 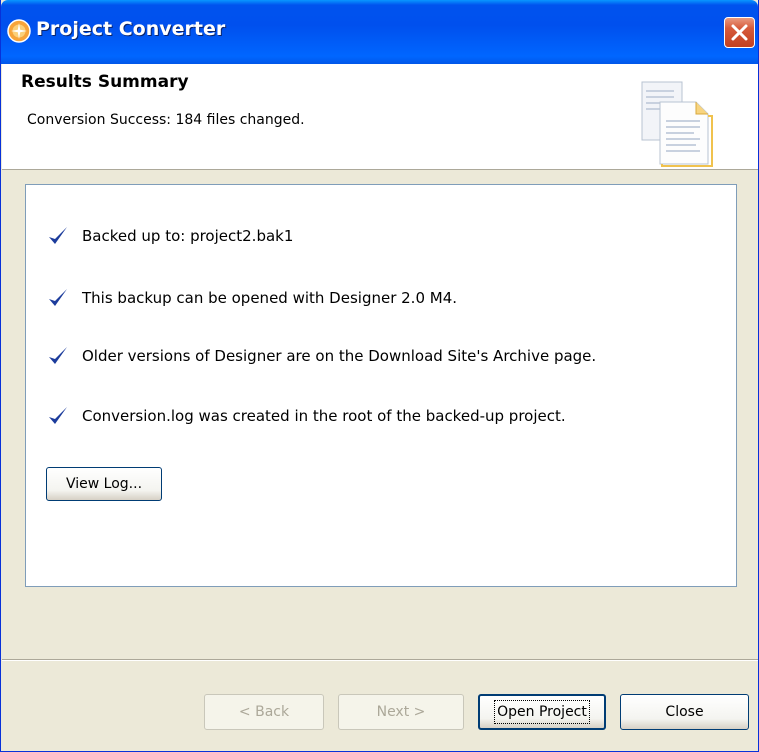 I want to click on next-button: Next >, so click(x=401, y=712).